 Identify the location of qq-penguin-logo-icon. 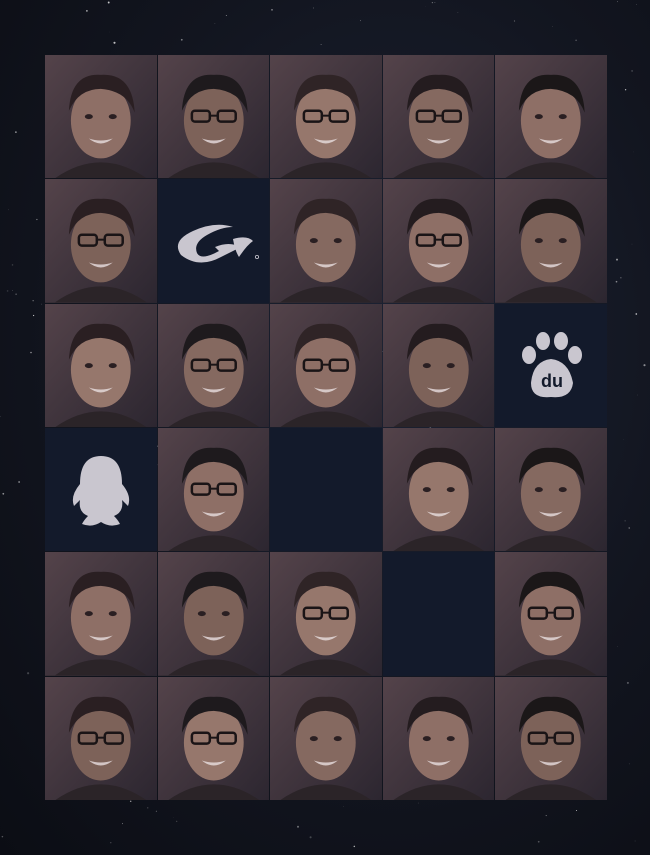
(100, 490).